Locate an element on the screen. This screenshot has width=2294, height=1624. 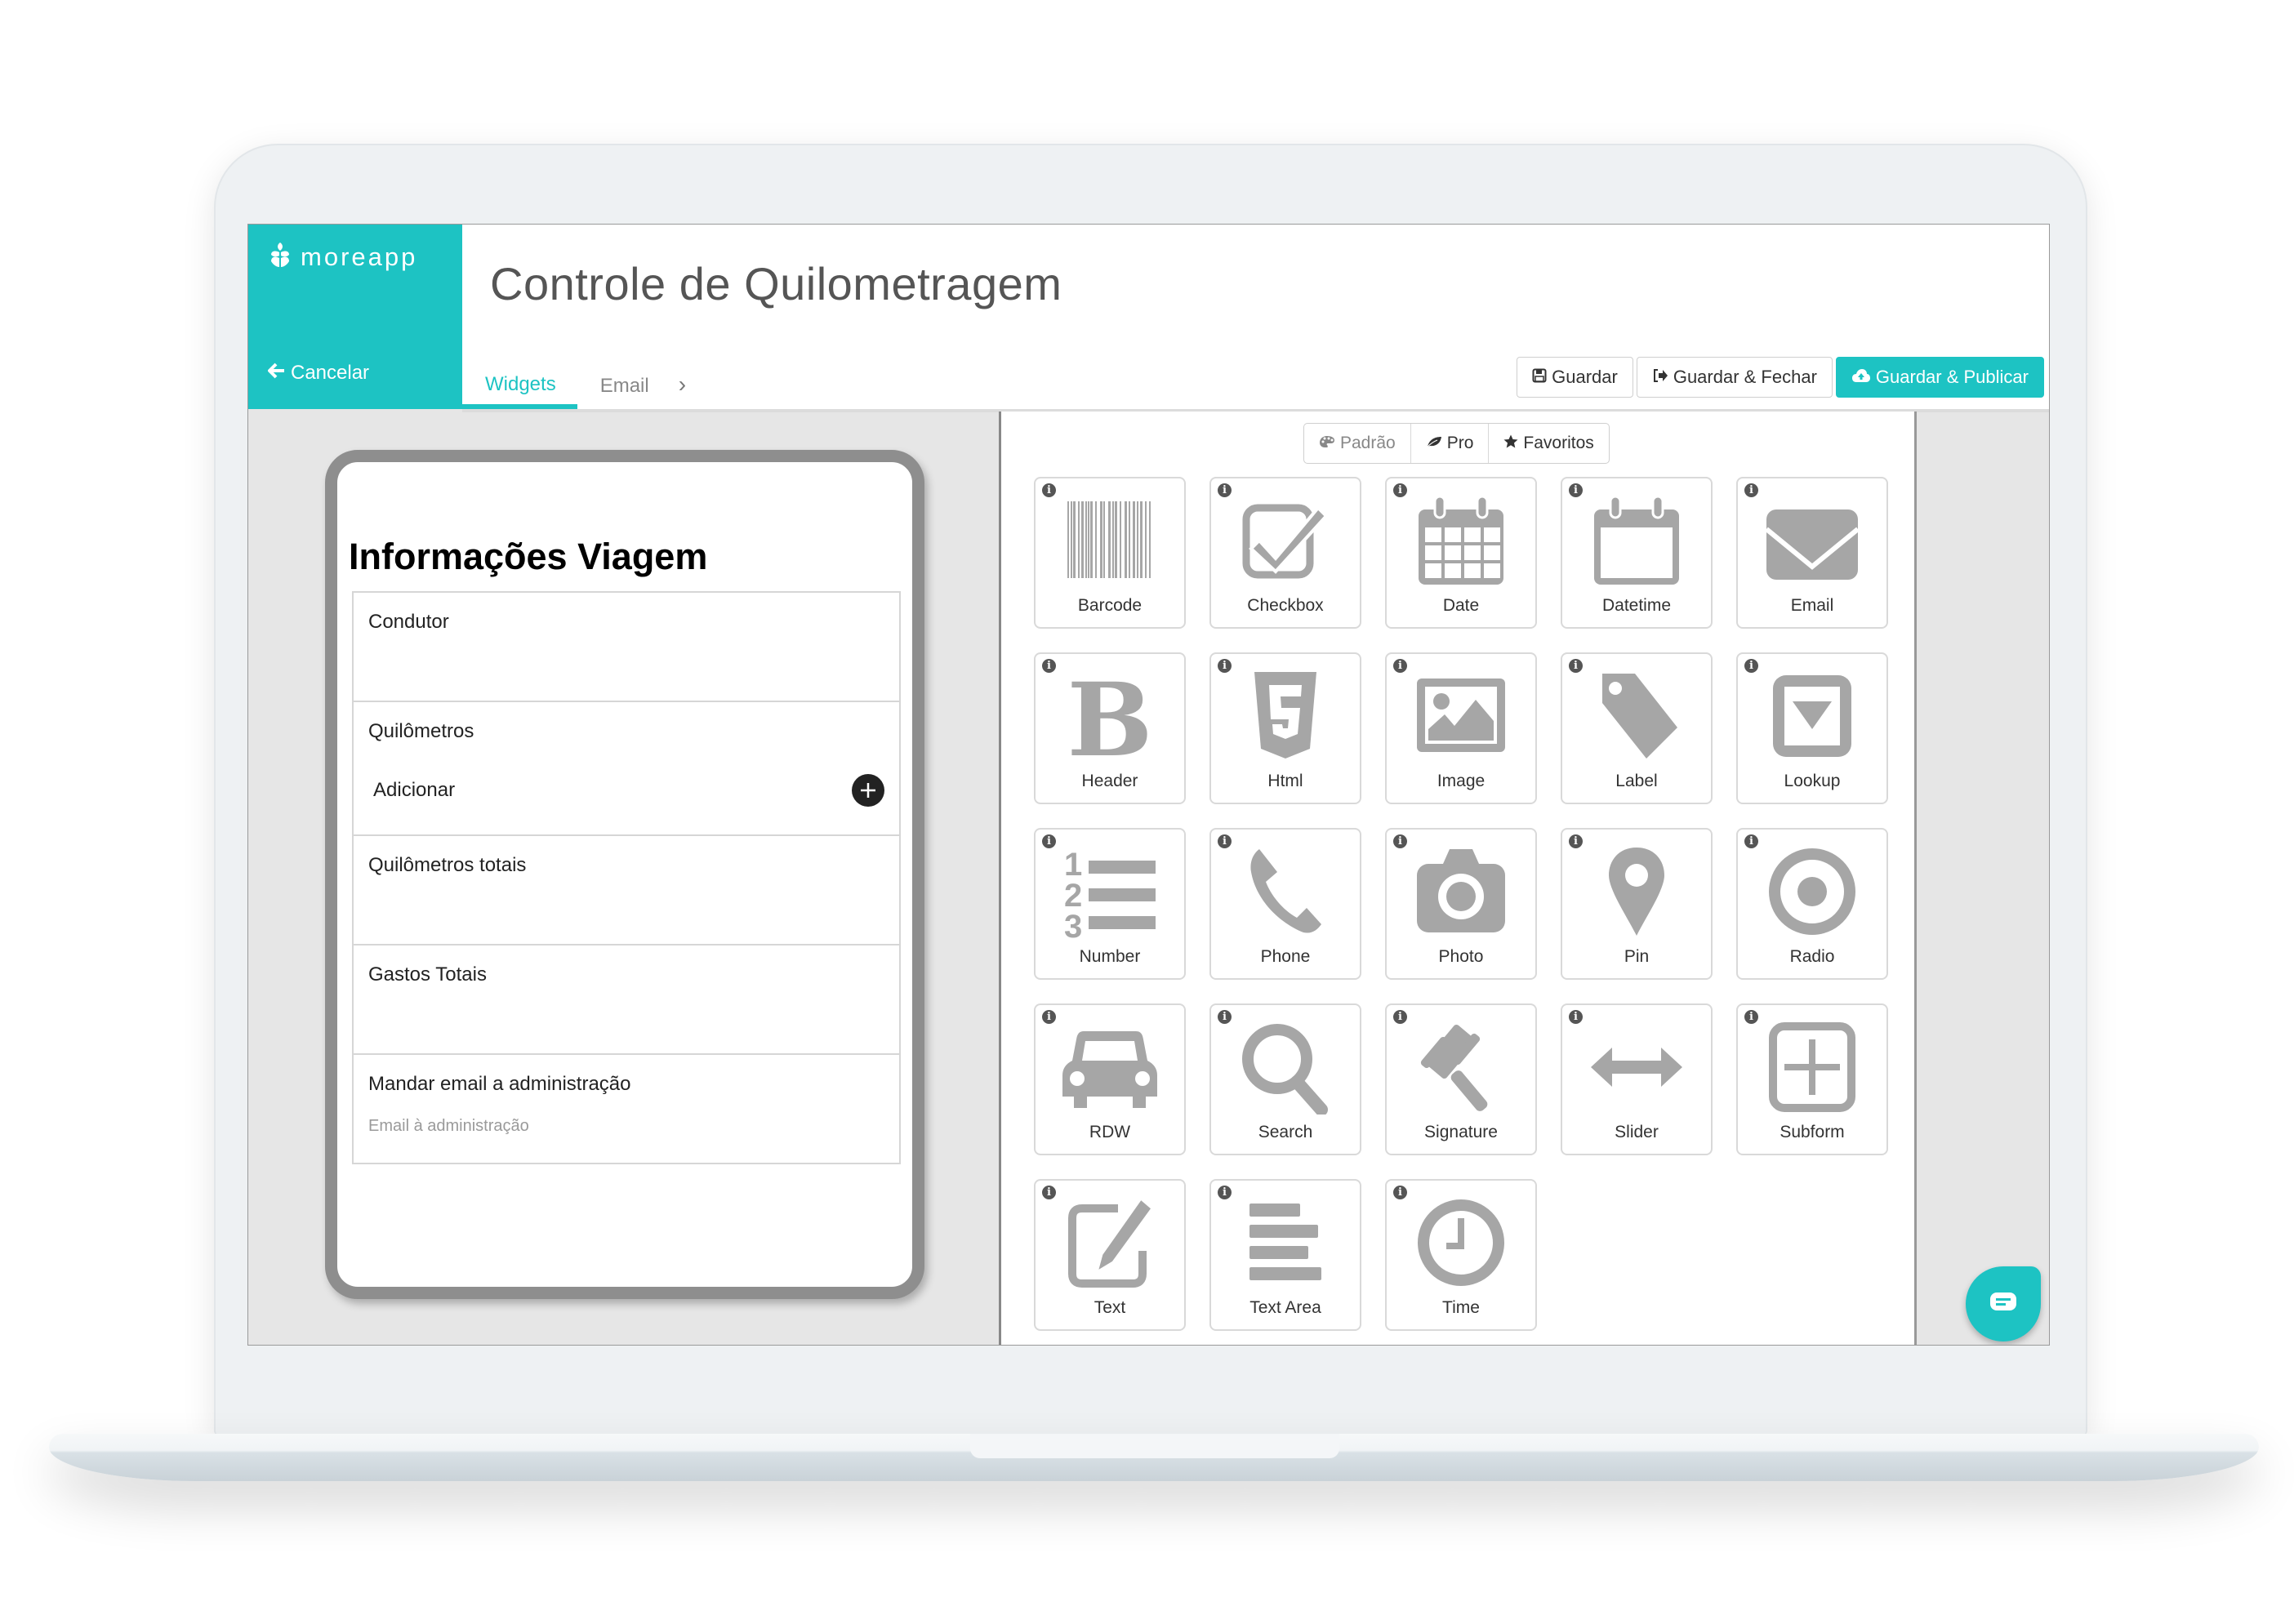
widget-tile-text-area: i Text Area is located at coordinates (1285, 1255).